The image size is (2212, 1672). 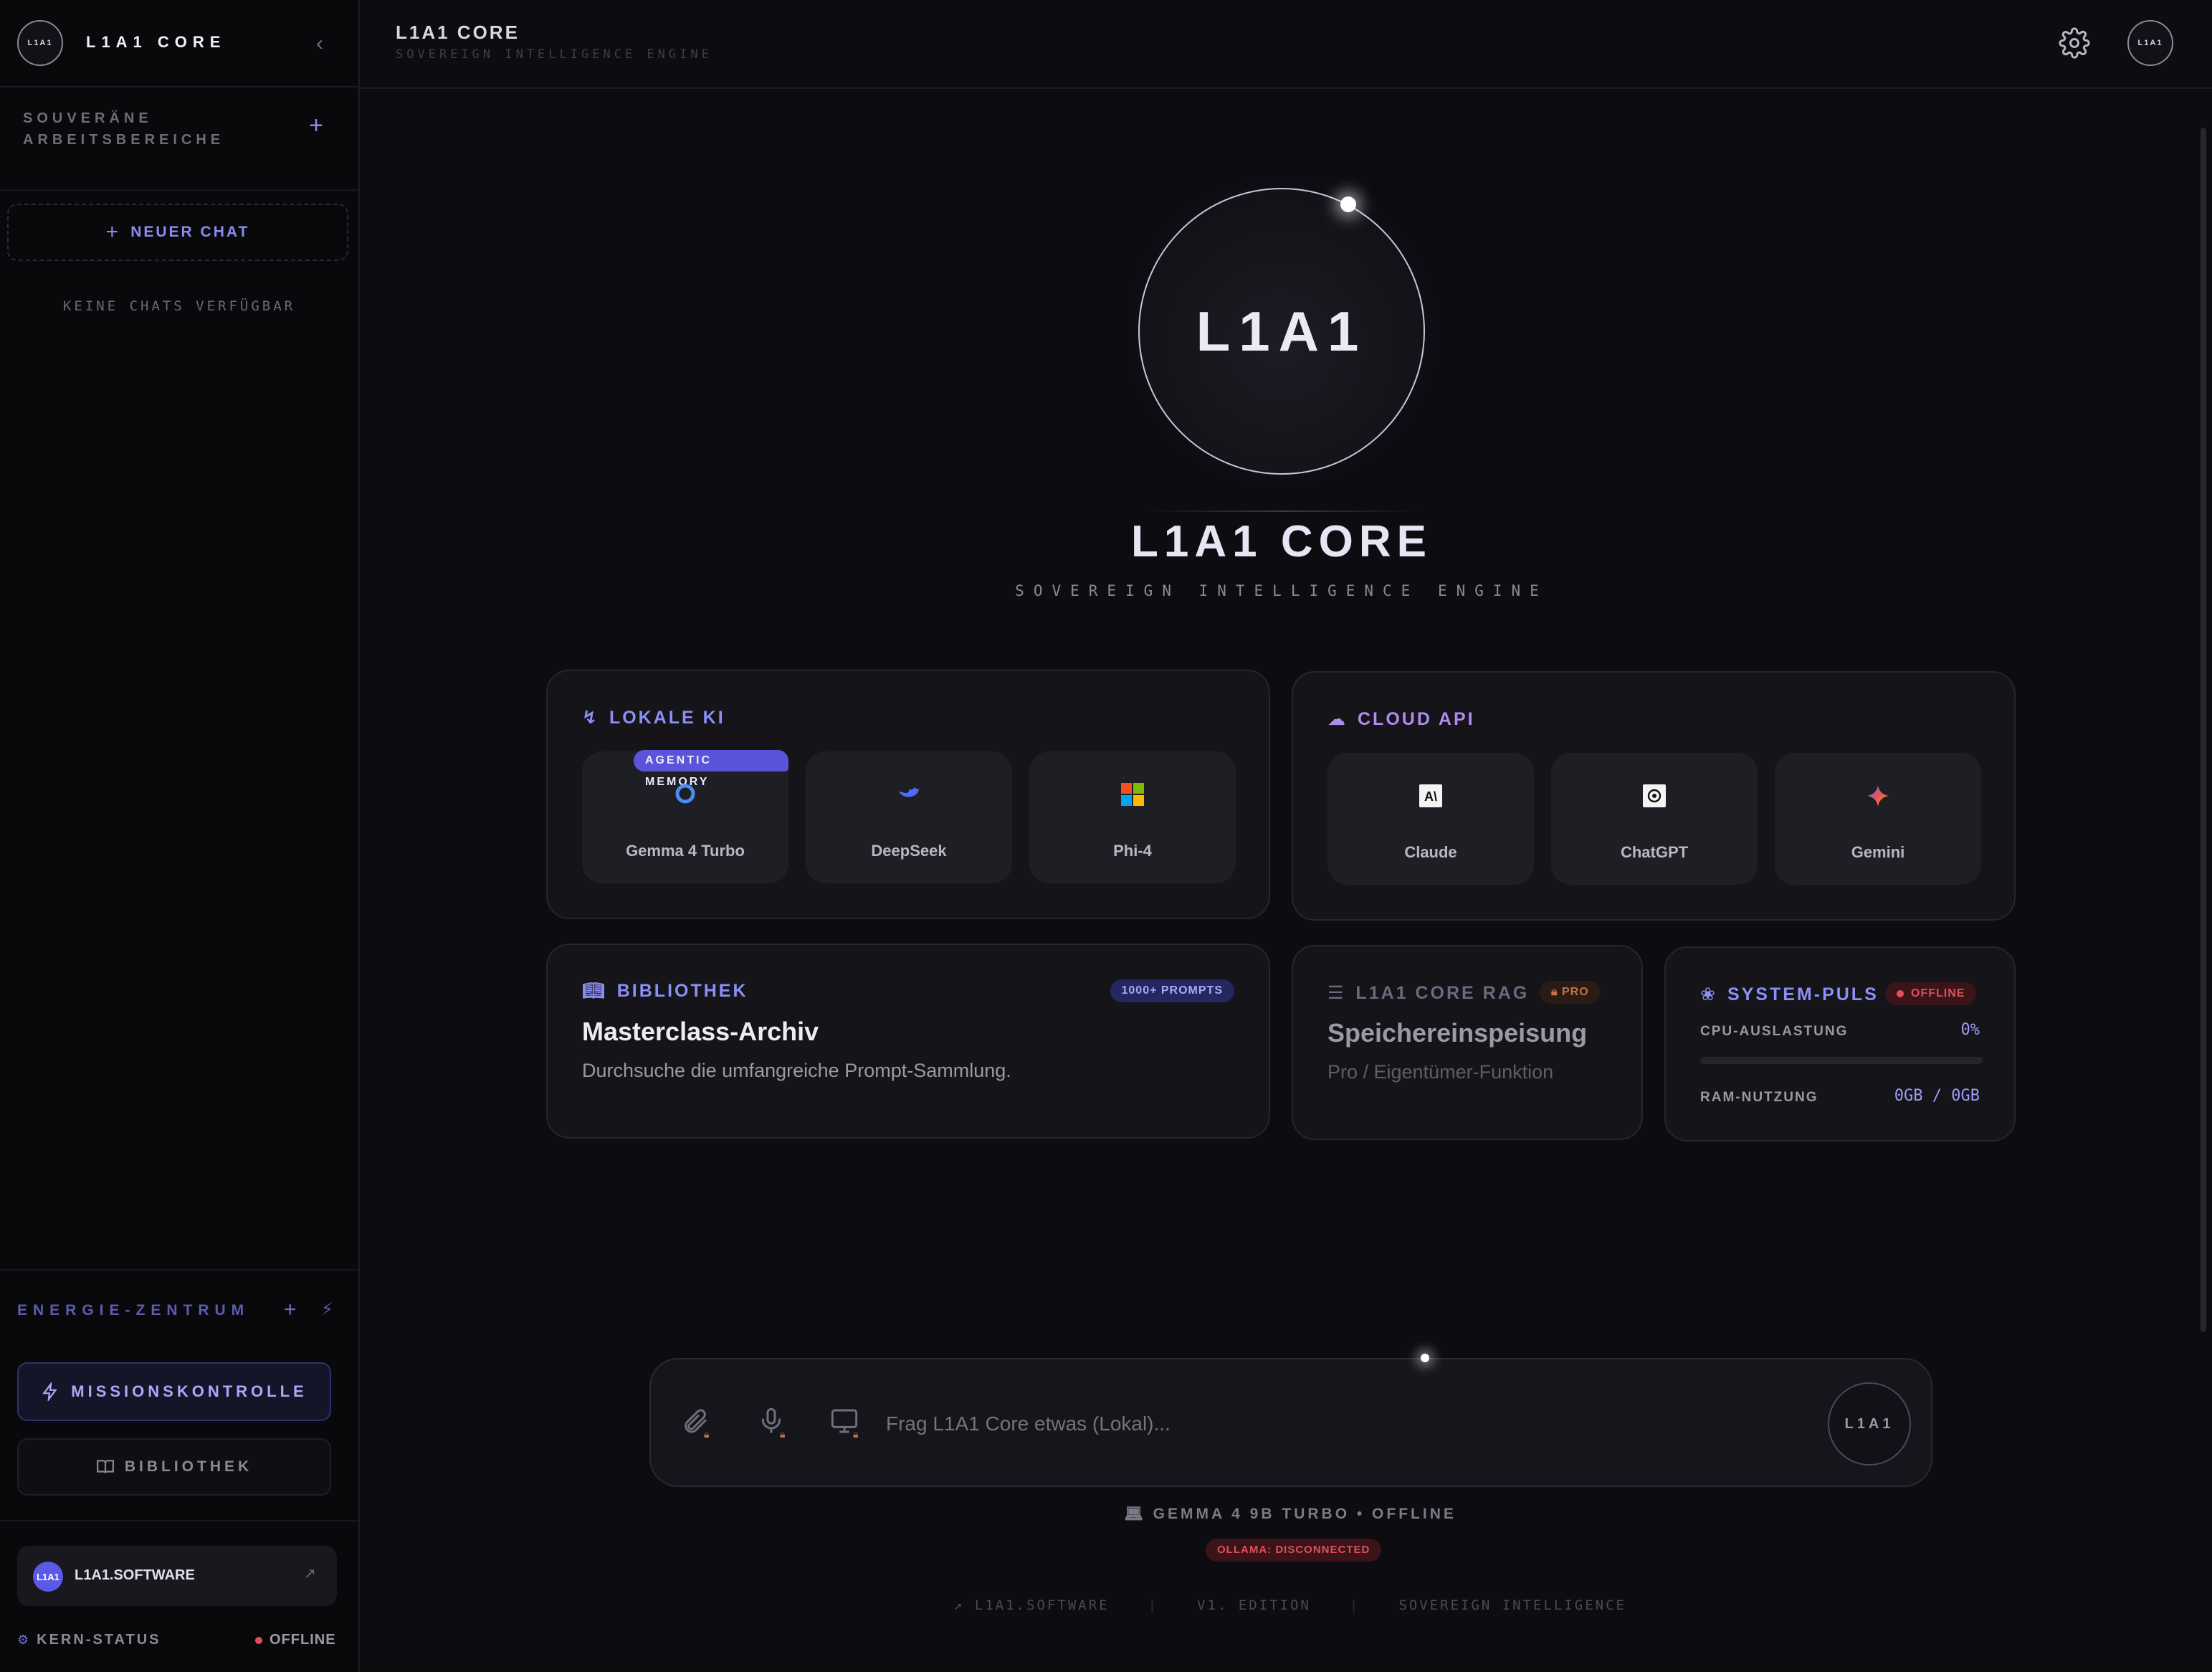 I want to click on footer-link-software: ↗ L1A1.SOFTWARE, so click(x=1032, y=1605).